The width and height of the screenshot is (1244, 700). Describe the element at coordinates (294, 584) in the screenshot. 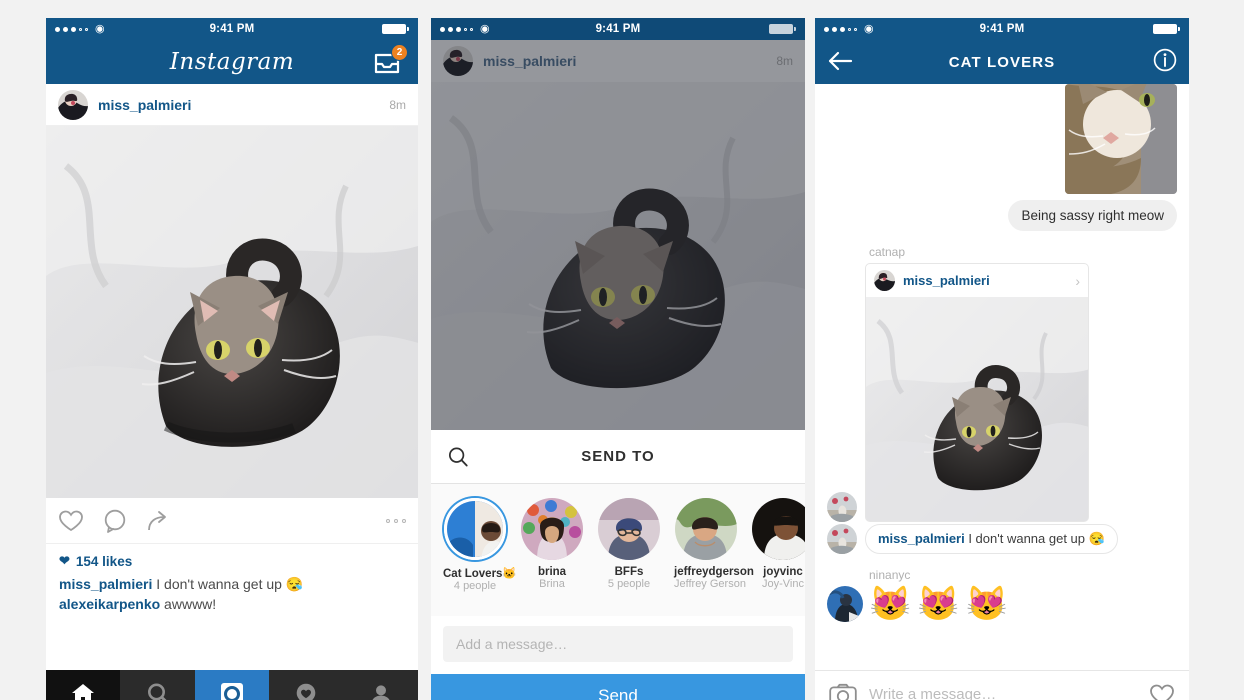

I see `comment-emoji: 😪` at that location.